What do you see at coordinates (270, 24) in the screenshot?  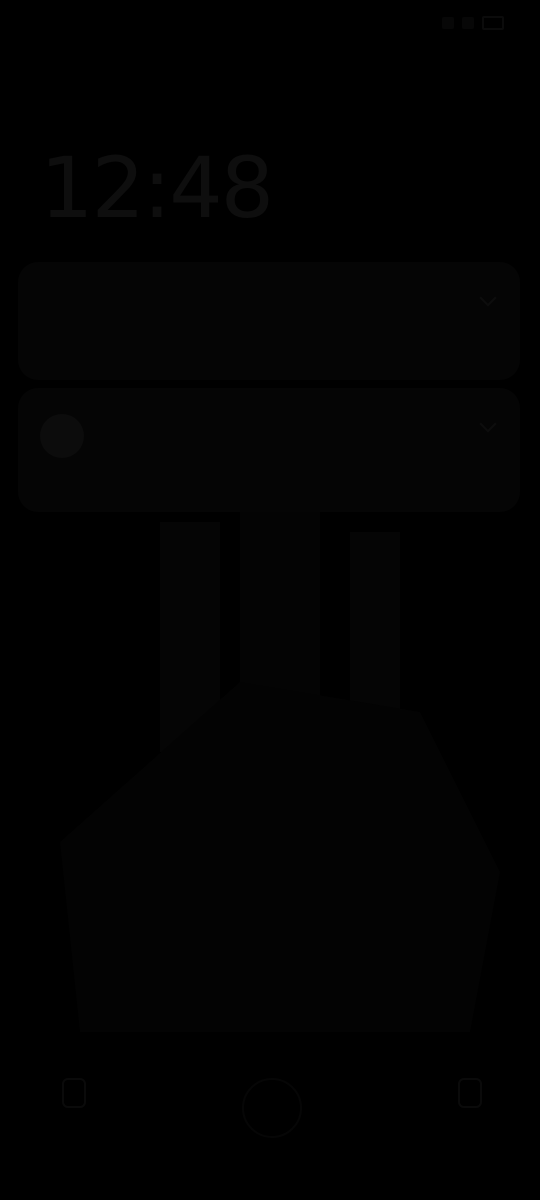 I see `status-bar` at bounding box center [270, 24].